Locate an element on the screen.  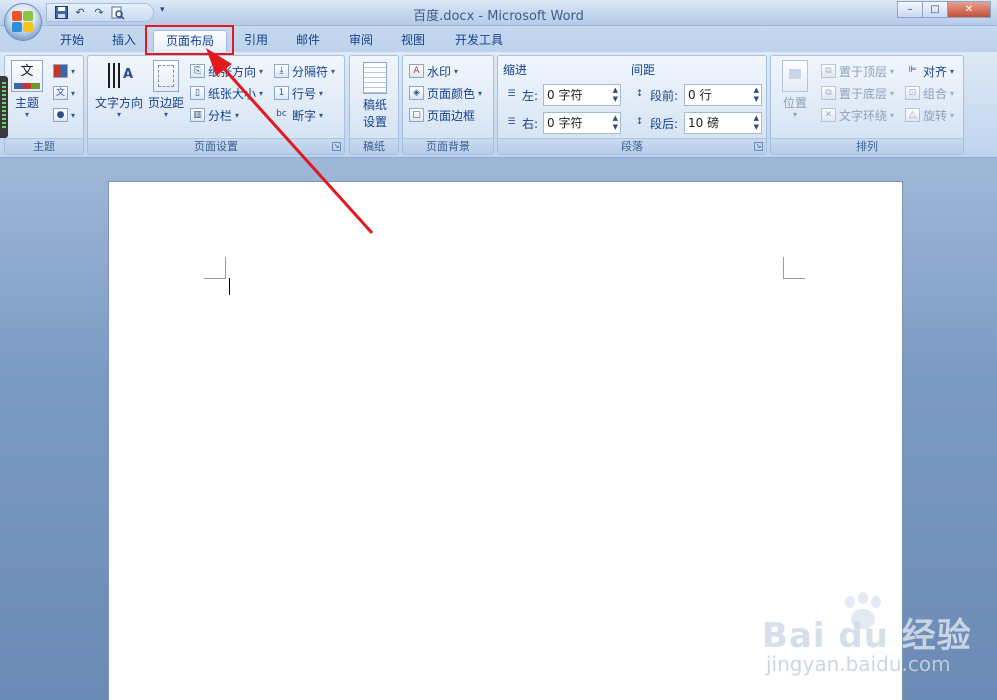
indent-left-label: ☰ 左: is located at coordinates (521, 95).